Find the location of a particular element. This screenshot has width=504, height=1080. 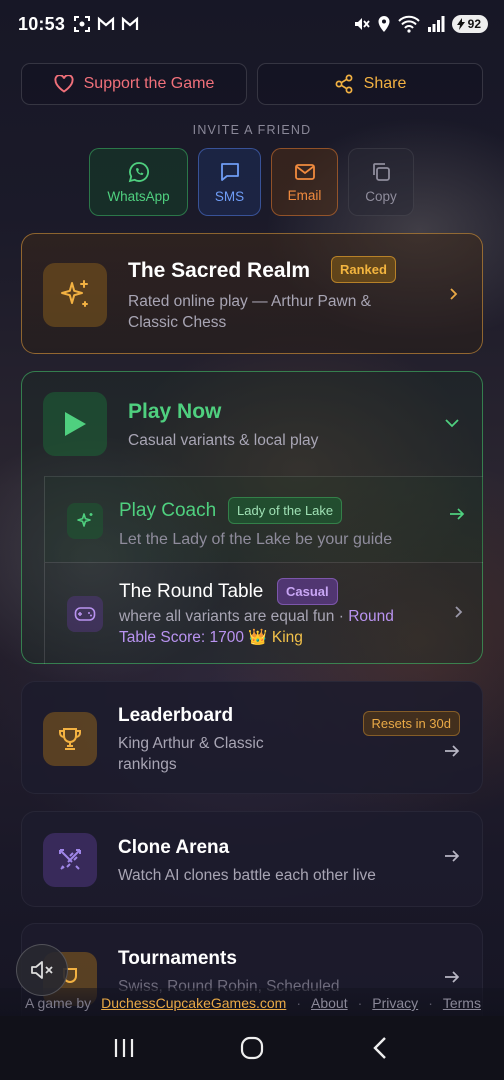

gamepad-icon is located at coordinates (85, 614).